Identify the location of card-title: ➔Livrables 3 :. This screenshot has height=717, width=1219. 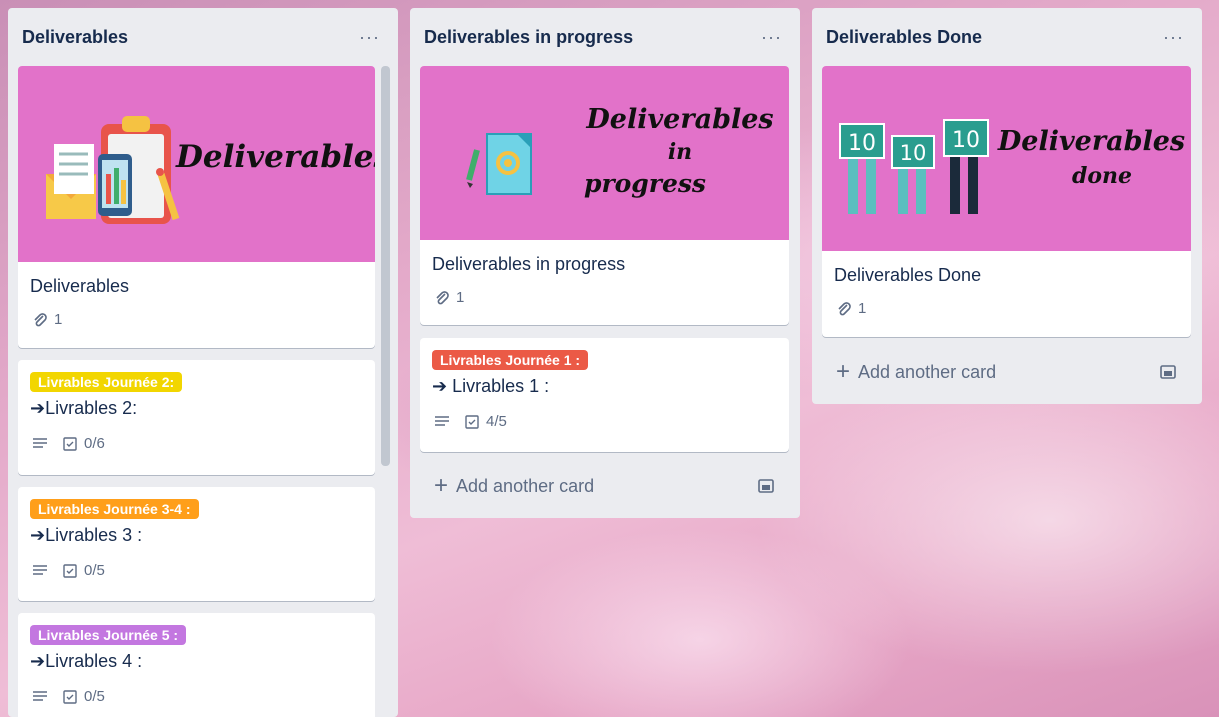
(86, 535).